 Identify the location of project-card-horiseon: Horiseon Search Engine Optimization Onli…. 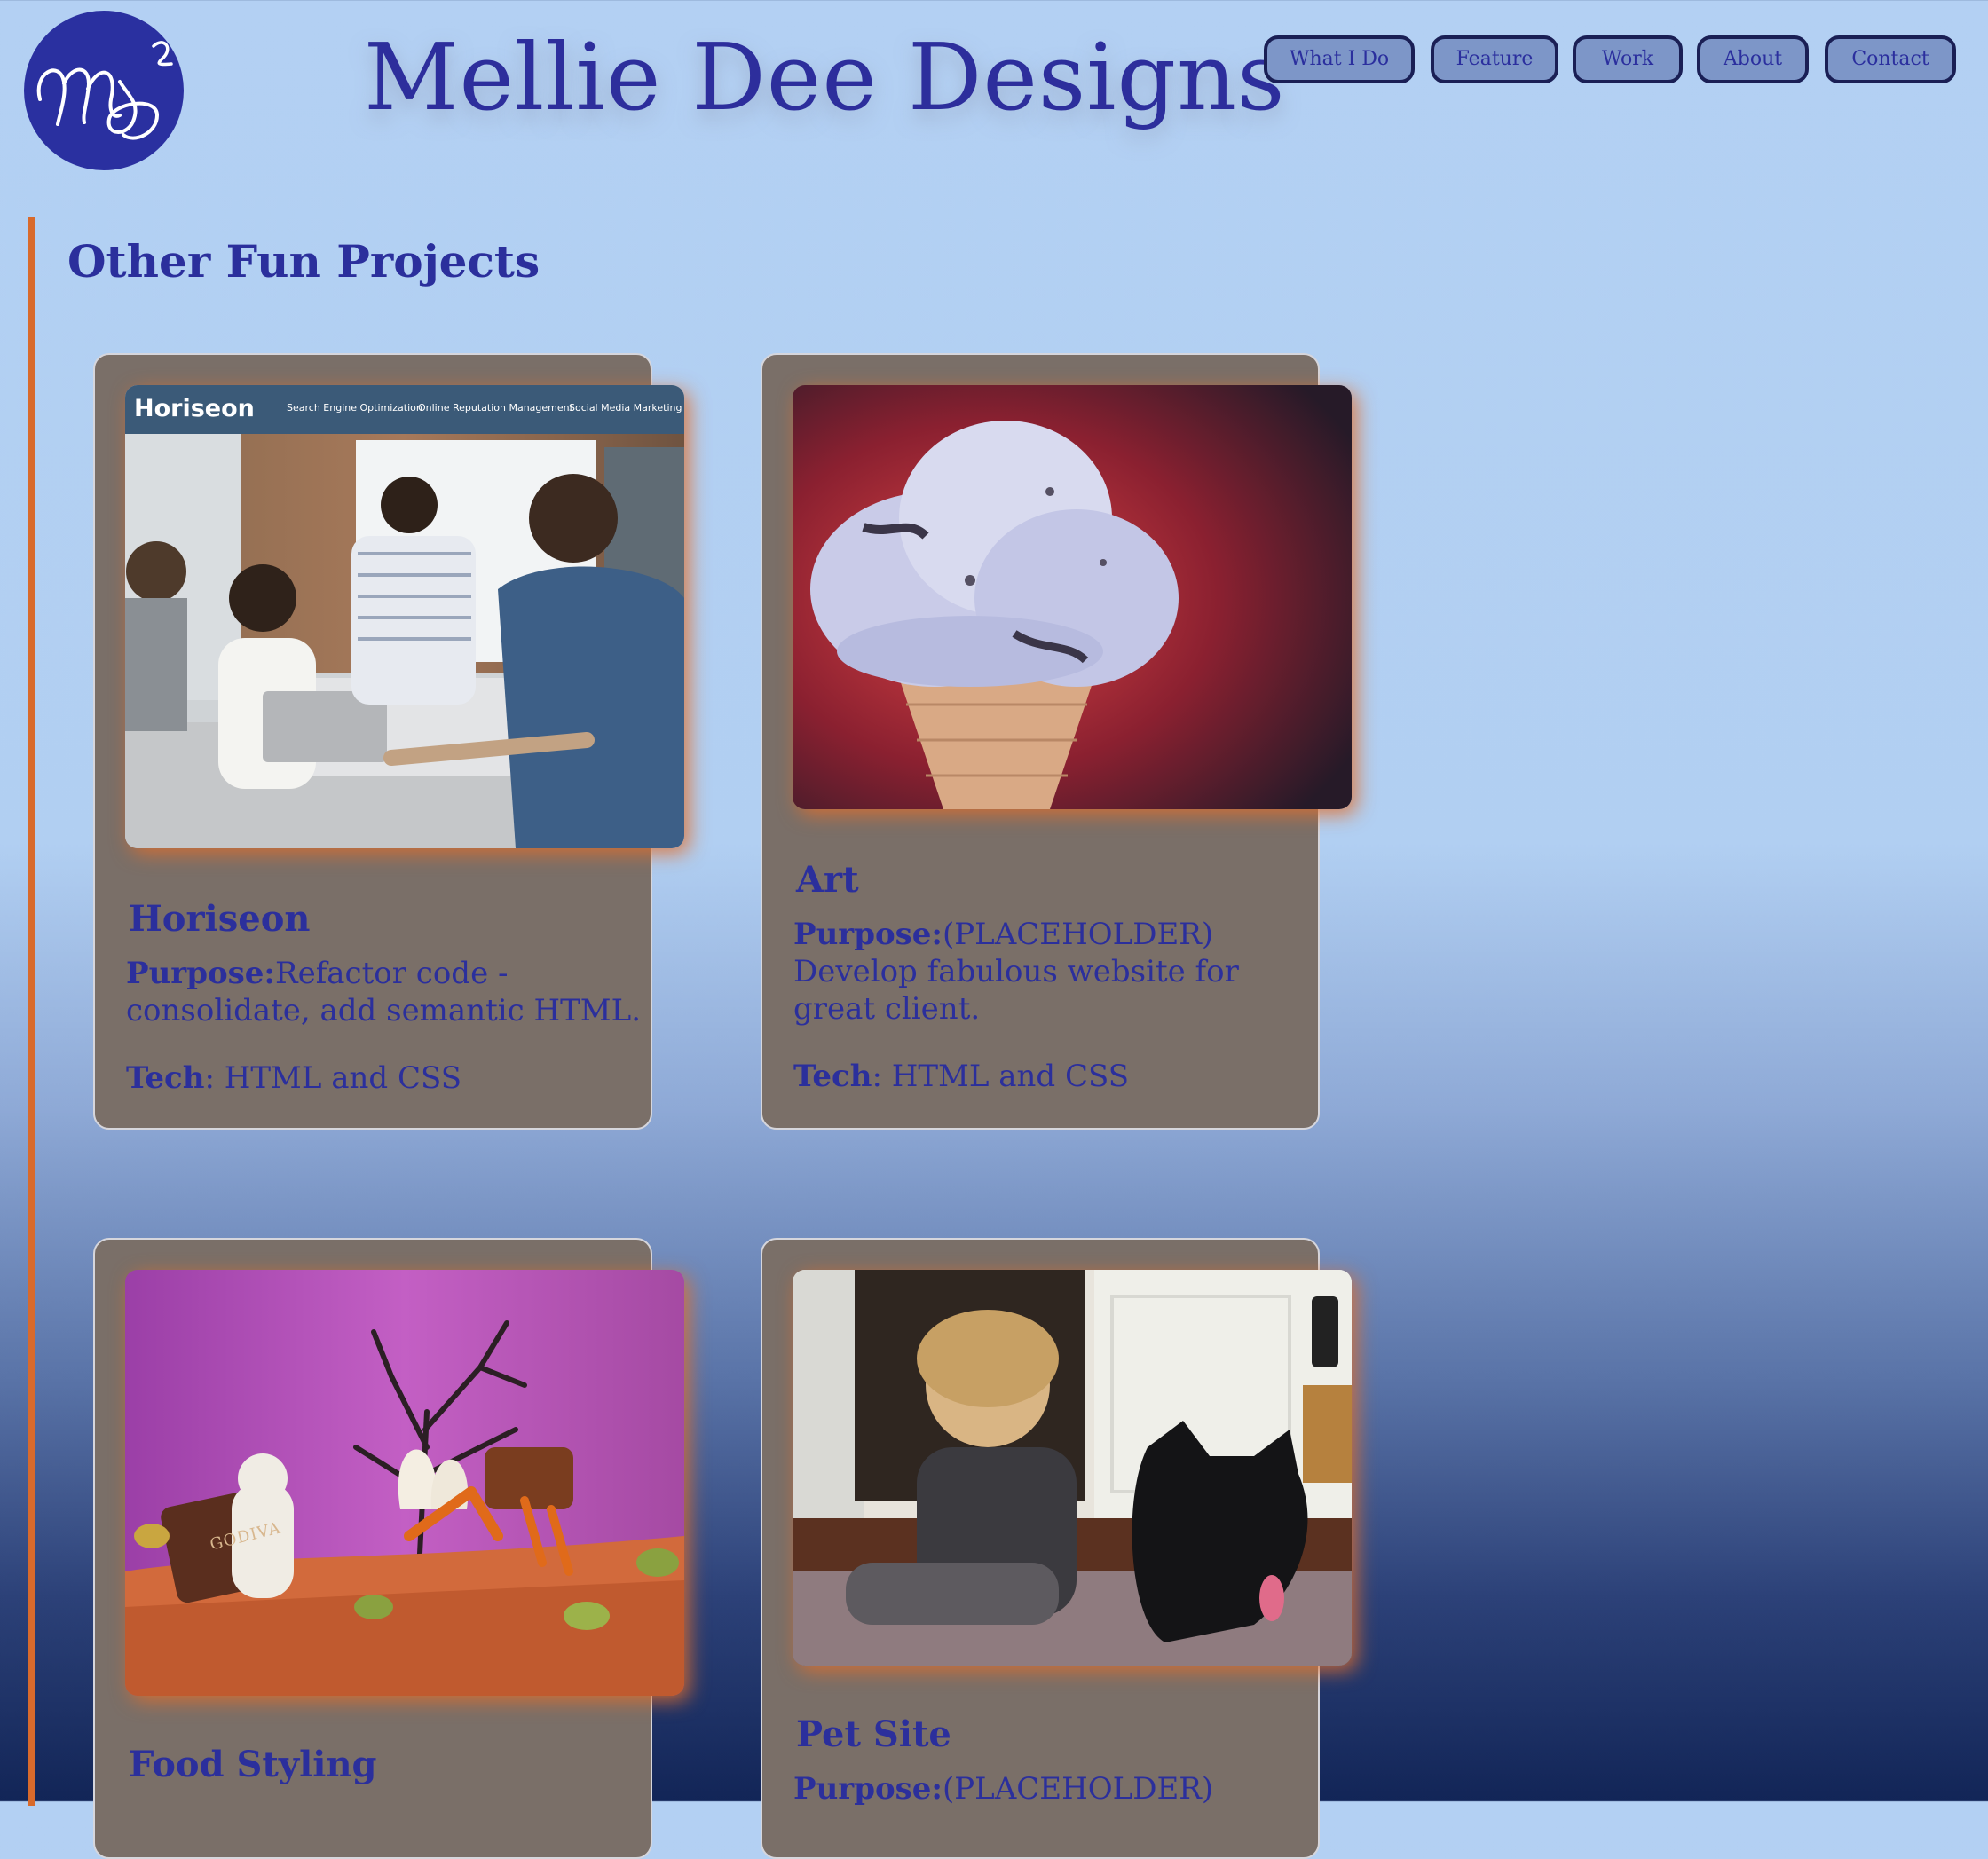
(388, 742).